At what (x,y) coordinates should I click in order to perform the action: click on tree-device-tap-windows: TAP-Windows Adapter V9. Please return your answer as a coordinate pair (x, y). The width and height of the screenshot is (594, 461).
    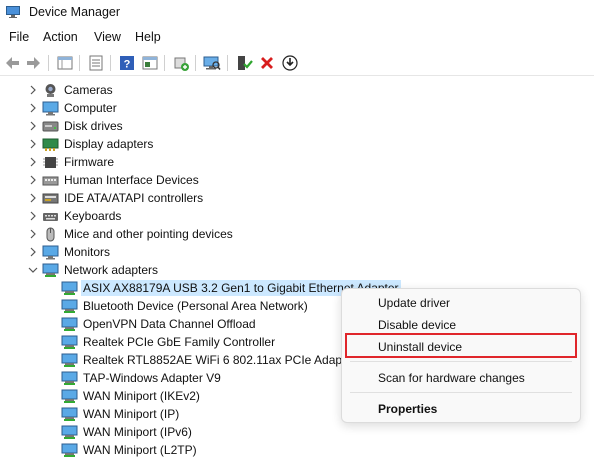
    Looking at the image, I should click on (141, 378).